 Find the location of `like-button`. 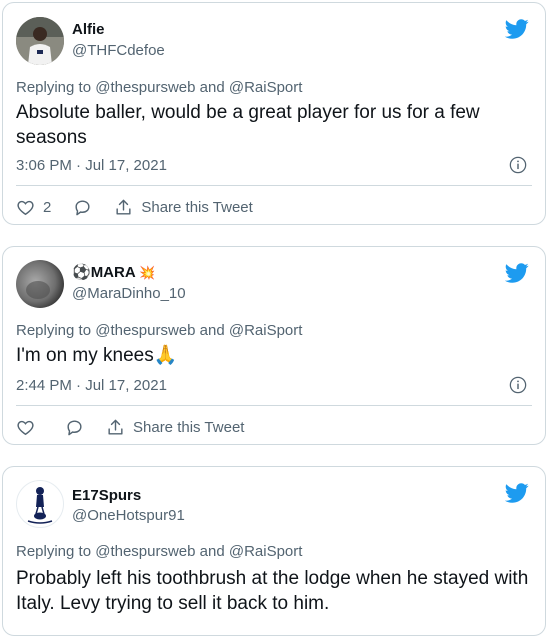

like-button is located at coordinates (25, 427).